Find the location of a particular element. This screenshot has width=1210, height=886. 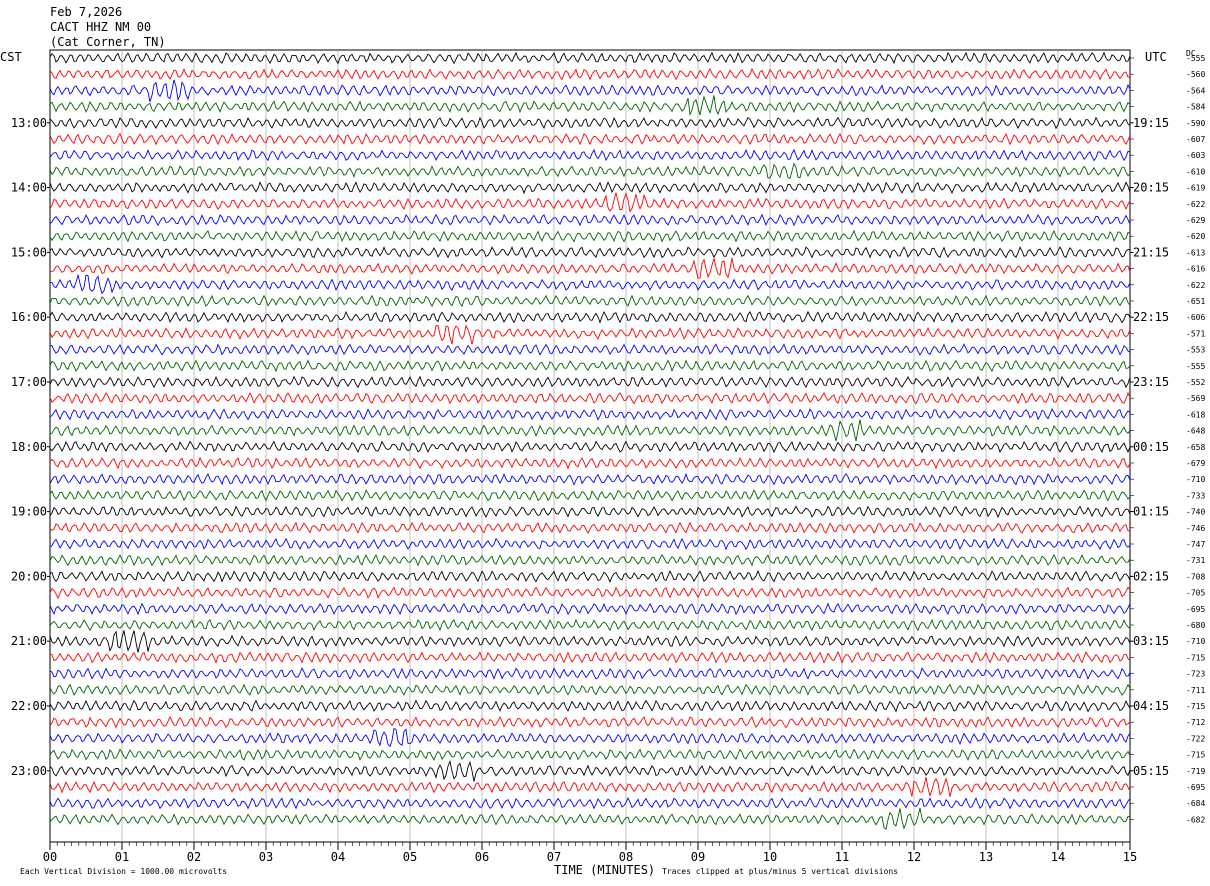

dc-offset-label: -740 is located at coordinates (1195, 512).